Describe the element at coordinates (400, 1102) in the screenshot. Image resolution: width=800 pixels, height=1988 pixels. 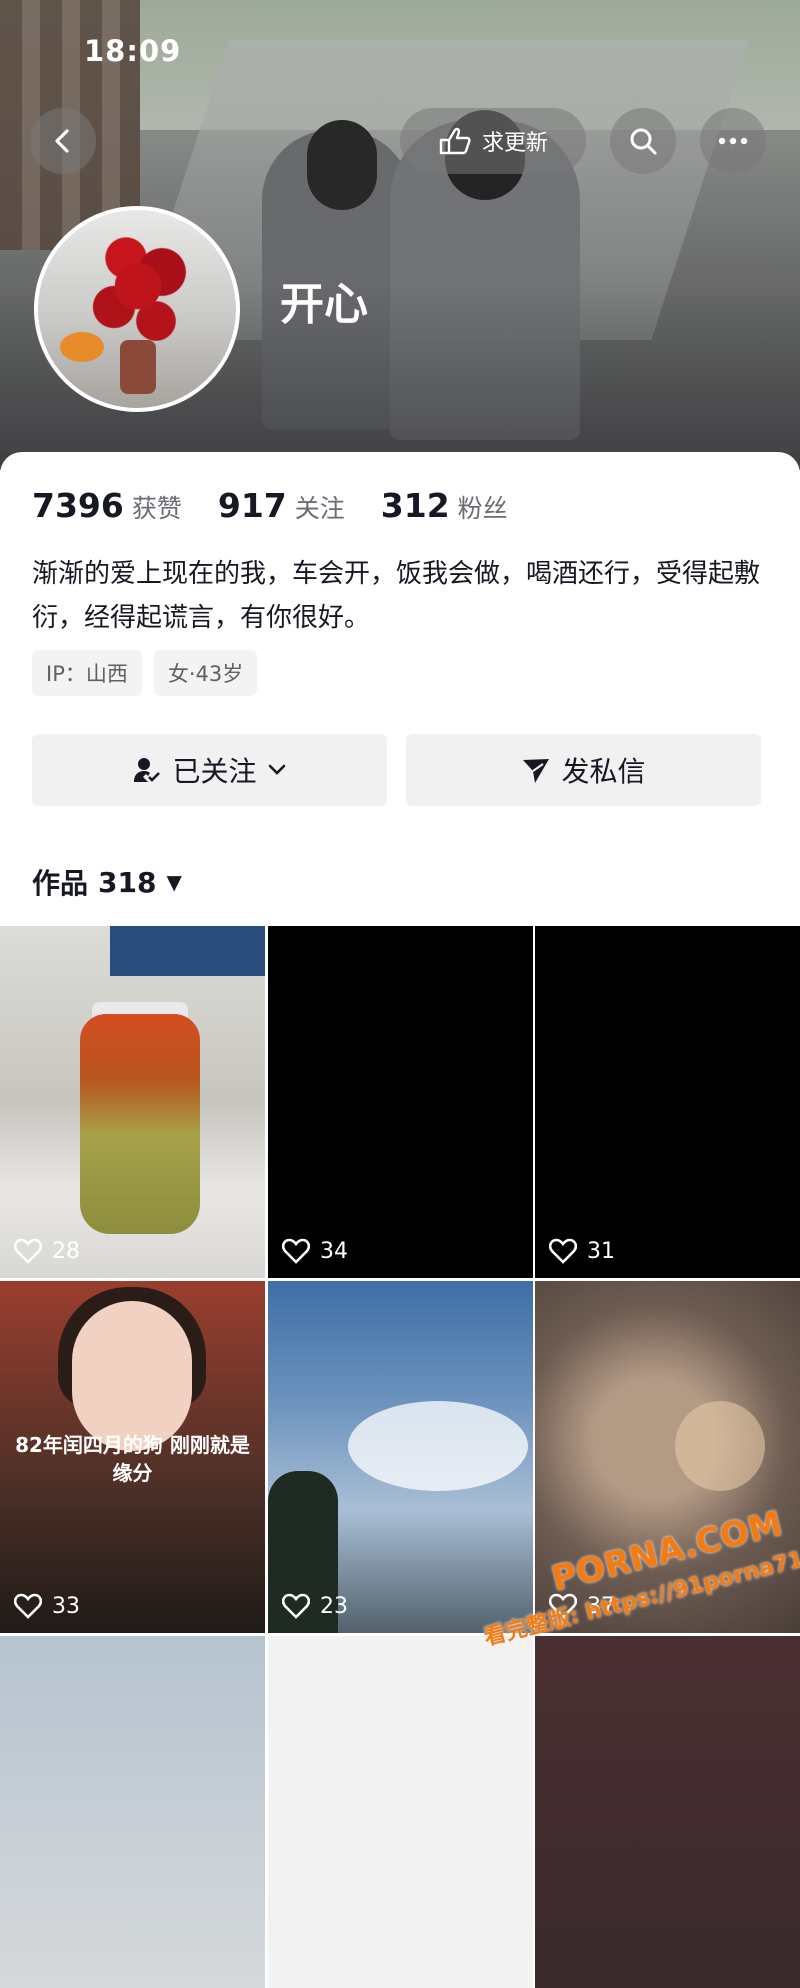
I see `video-tile: 34` at that location.